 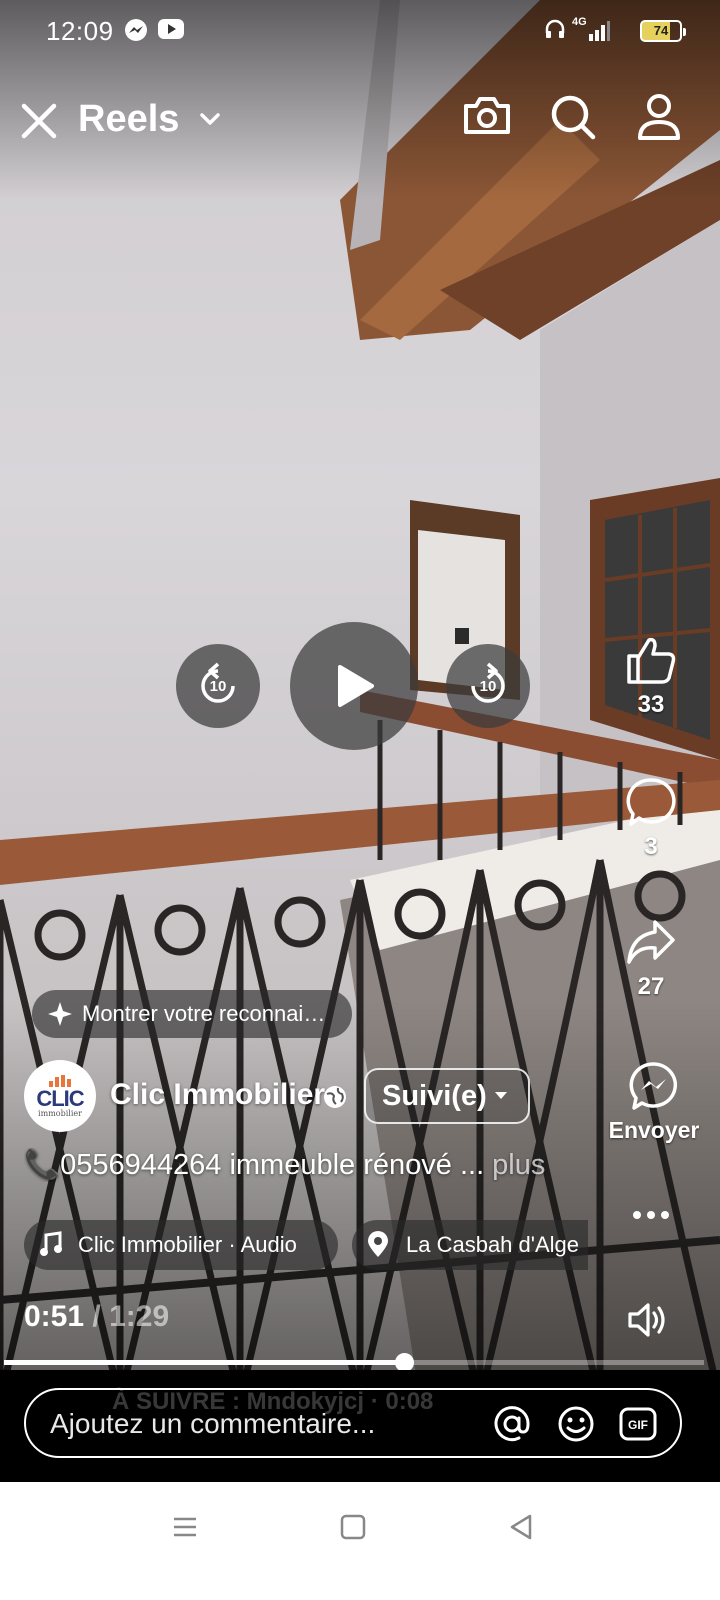 I want to click on duration: 1:29, so click(x=139, y=1316).